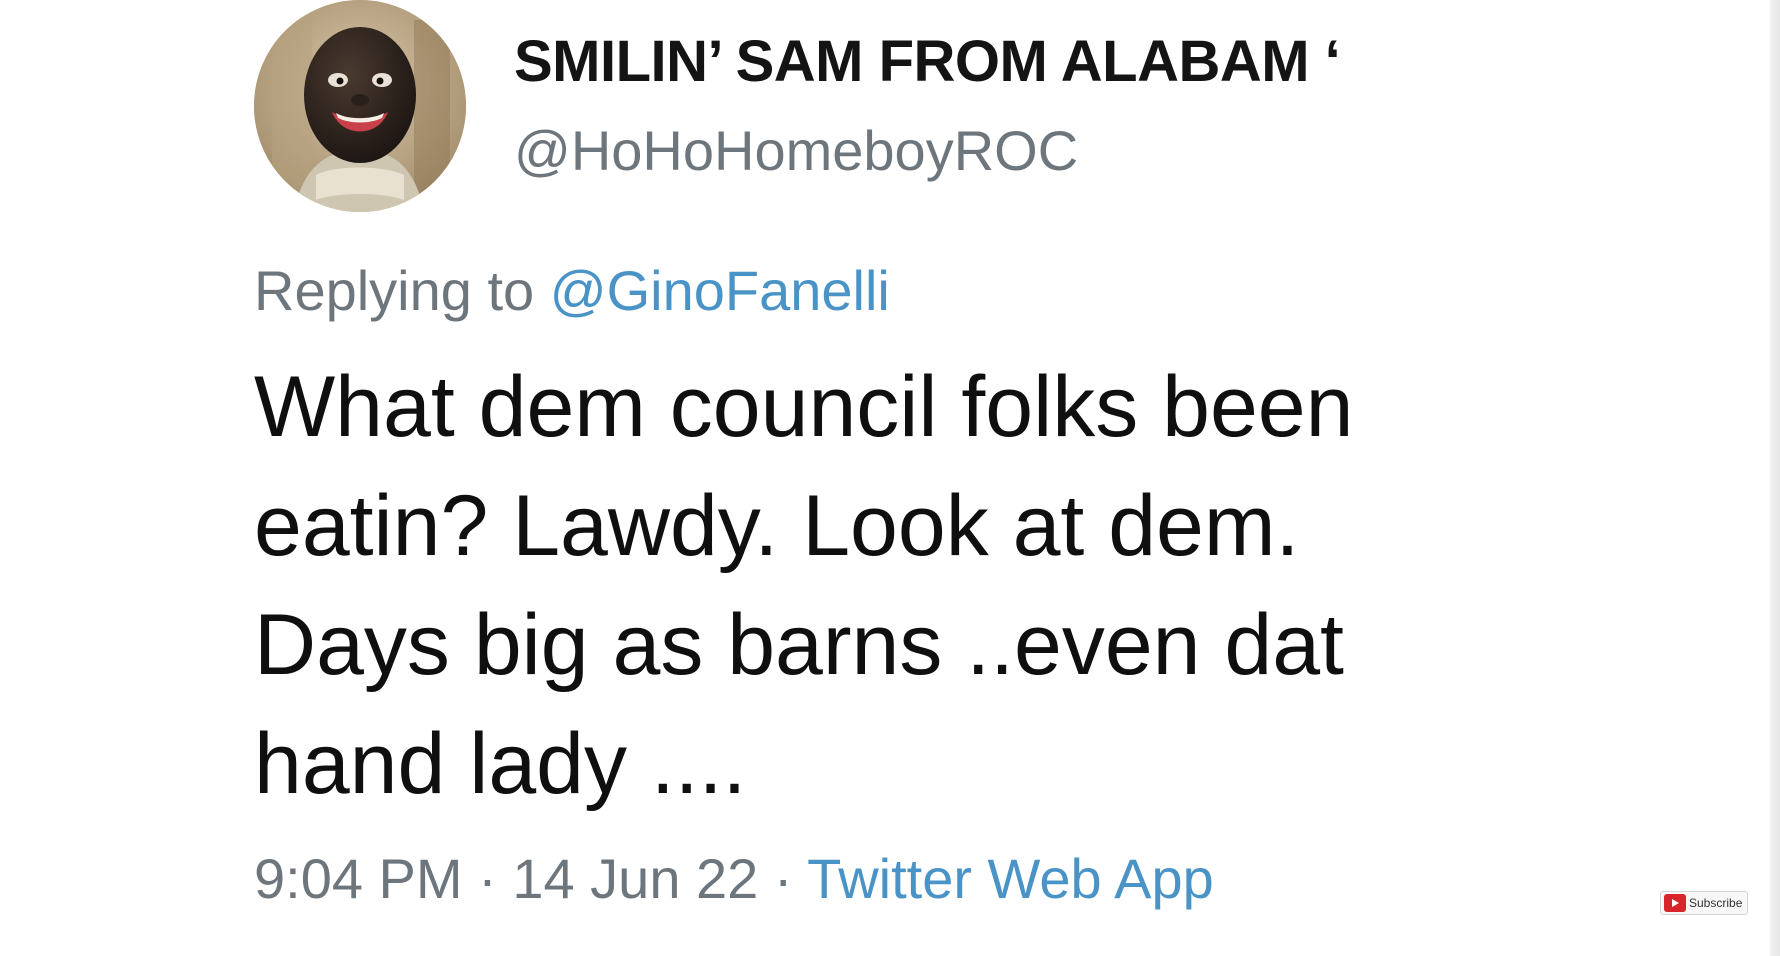 Image resolution: width=1780 pixels, height=956 pixels. What do you see at coordinates (799, 645) in the screenshot?
I see `tweet-text-line: Days big as barns ..even dat` at bounding box center [799, 645].